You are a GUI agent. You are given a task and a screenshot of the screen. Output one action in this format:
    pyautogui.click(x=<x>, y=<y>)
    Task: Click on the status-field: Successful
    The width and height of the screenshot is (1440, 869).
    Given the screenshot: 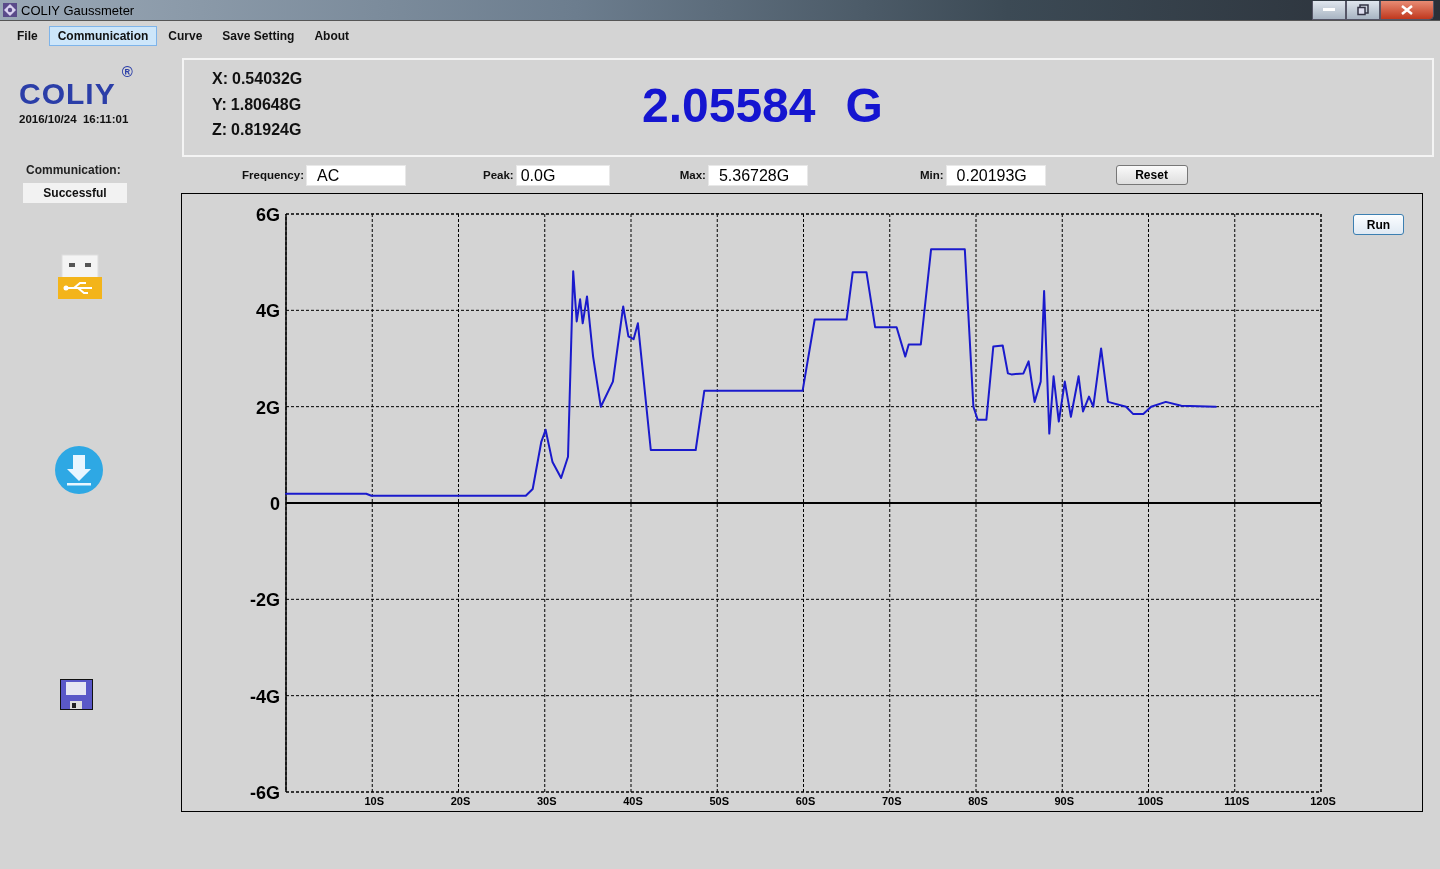 What is the action you would take?
    pyautogui.click(x=75, y=193)
    